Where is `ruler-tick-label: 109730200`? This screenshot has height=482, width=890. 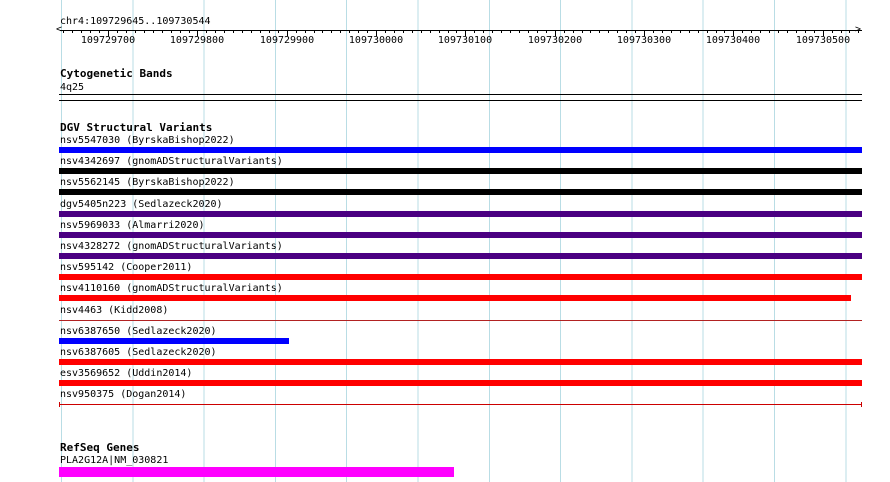 ruler-tick-label: 109730200 is located at coordinates (555, 40).